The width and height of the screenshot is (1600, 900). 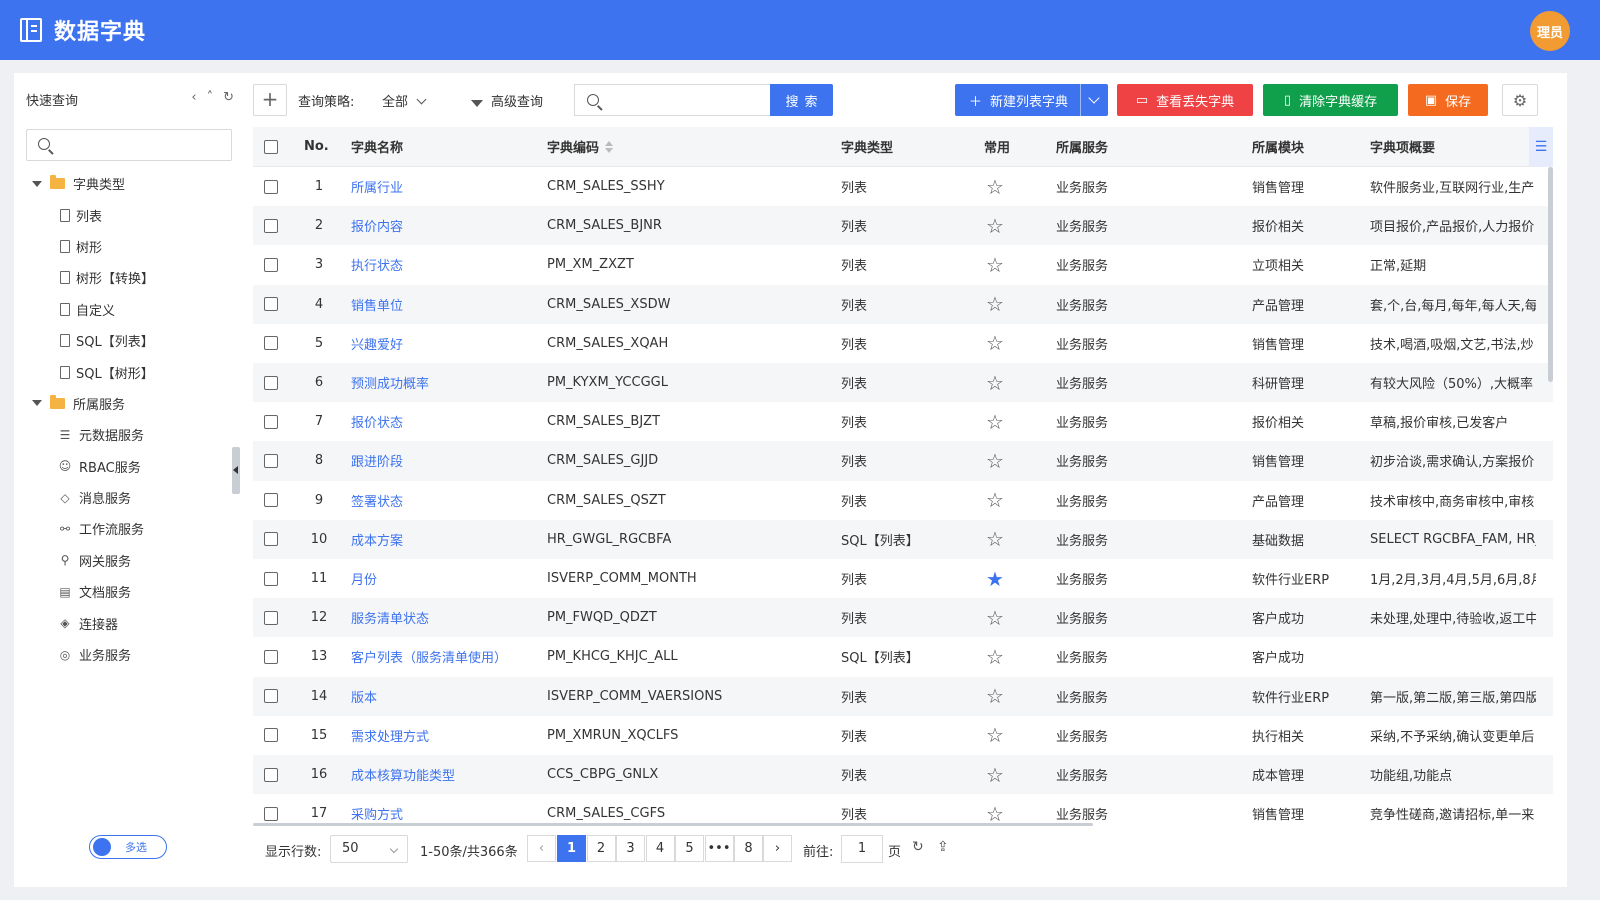 I want to click on page-button: 8, so click(x=748, y=848).